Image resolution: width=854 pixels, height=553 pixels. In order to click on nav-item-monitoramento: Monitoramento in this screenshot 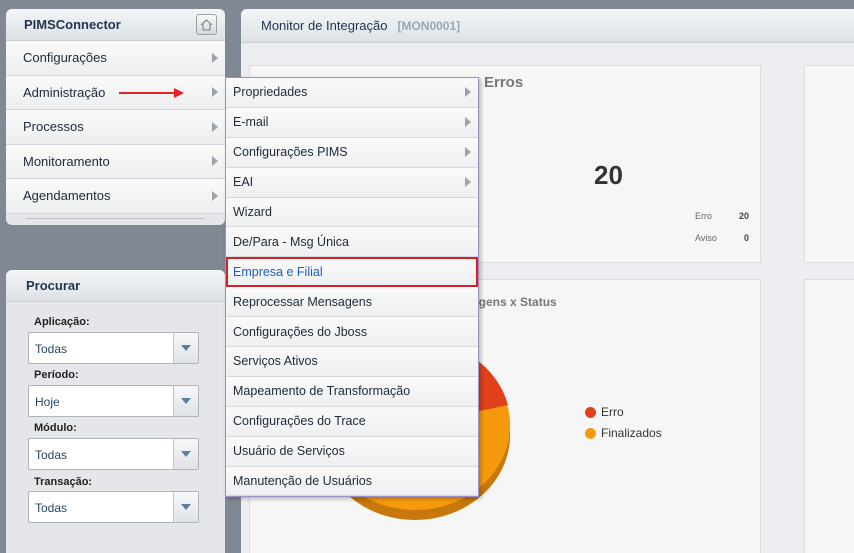, I will do `click(115, 161)`.